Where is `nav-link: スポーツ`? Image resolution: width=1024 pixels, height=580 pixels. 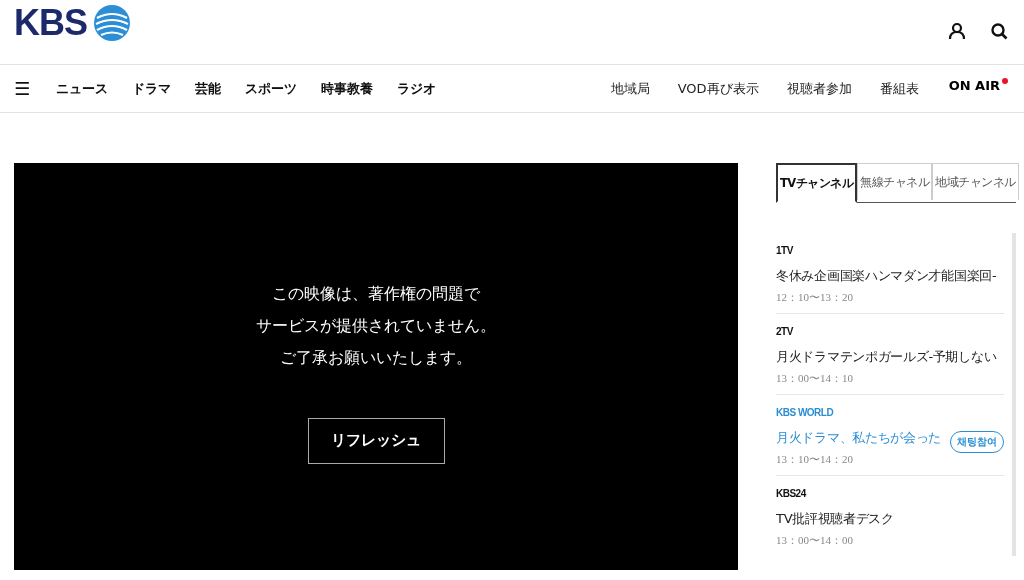 nav-link: スポーツ is located at coordinates (271, 88).